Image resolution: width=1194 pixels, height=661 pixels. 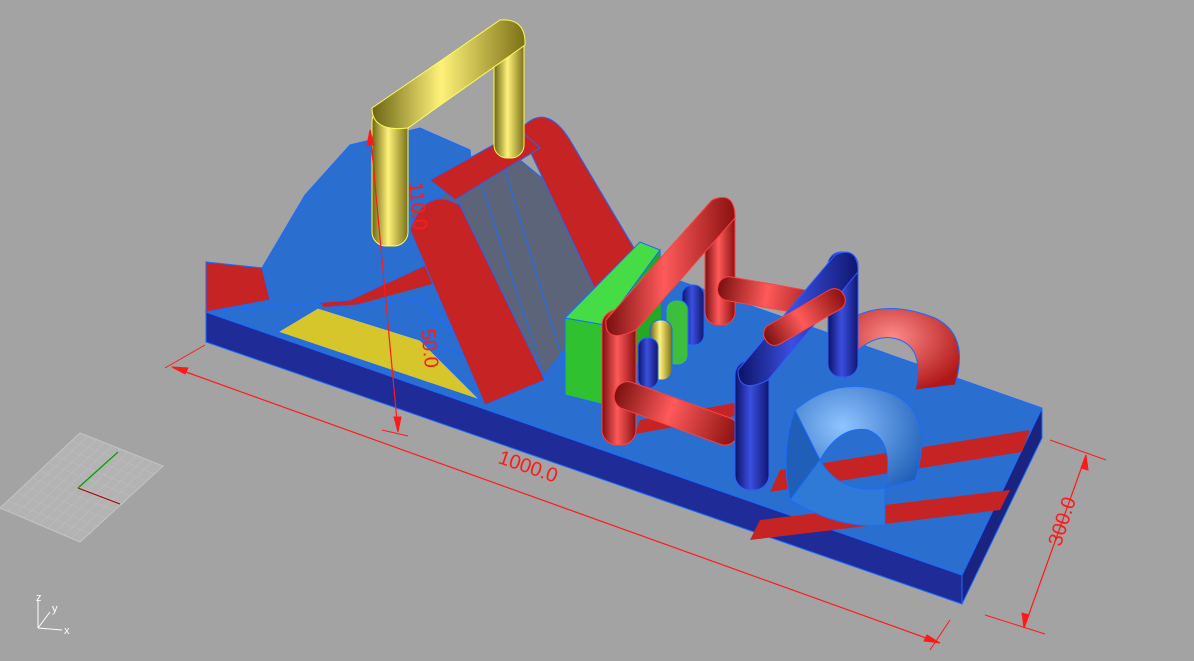 I want to click on dimension-width-label: 300.0, so click(x=1063, y=521).